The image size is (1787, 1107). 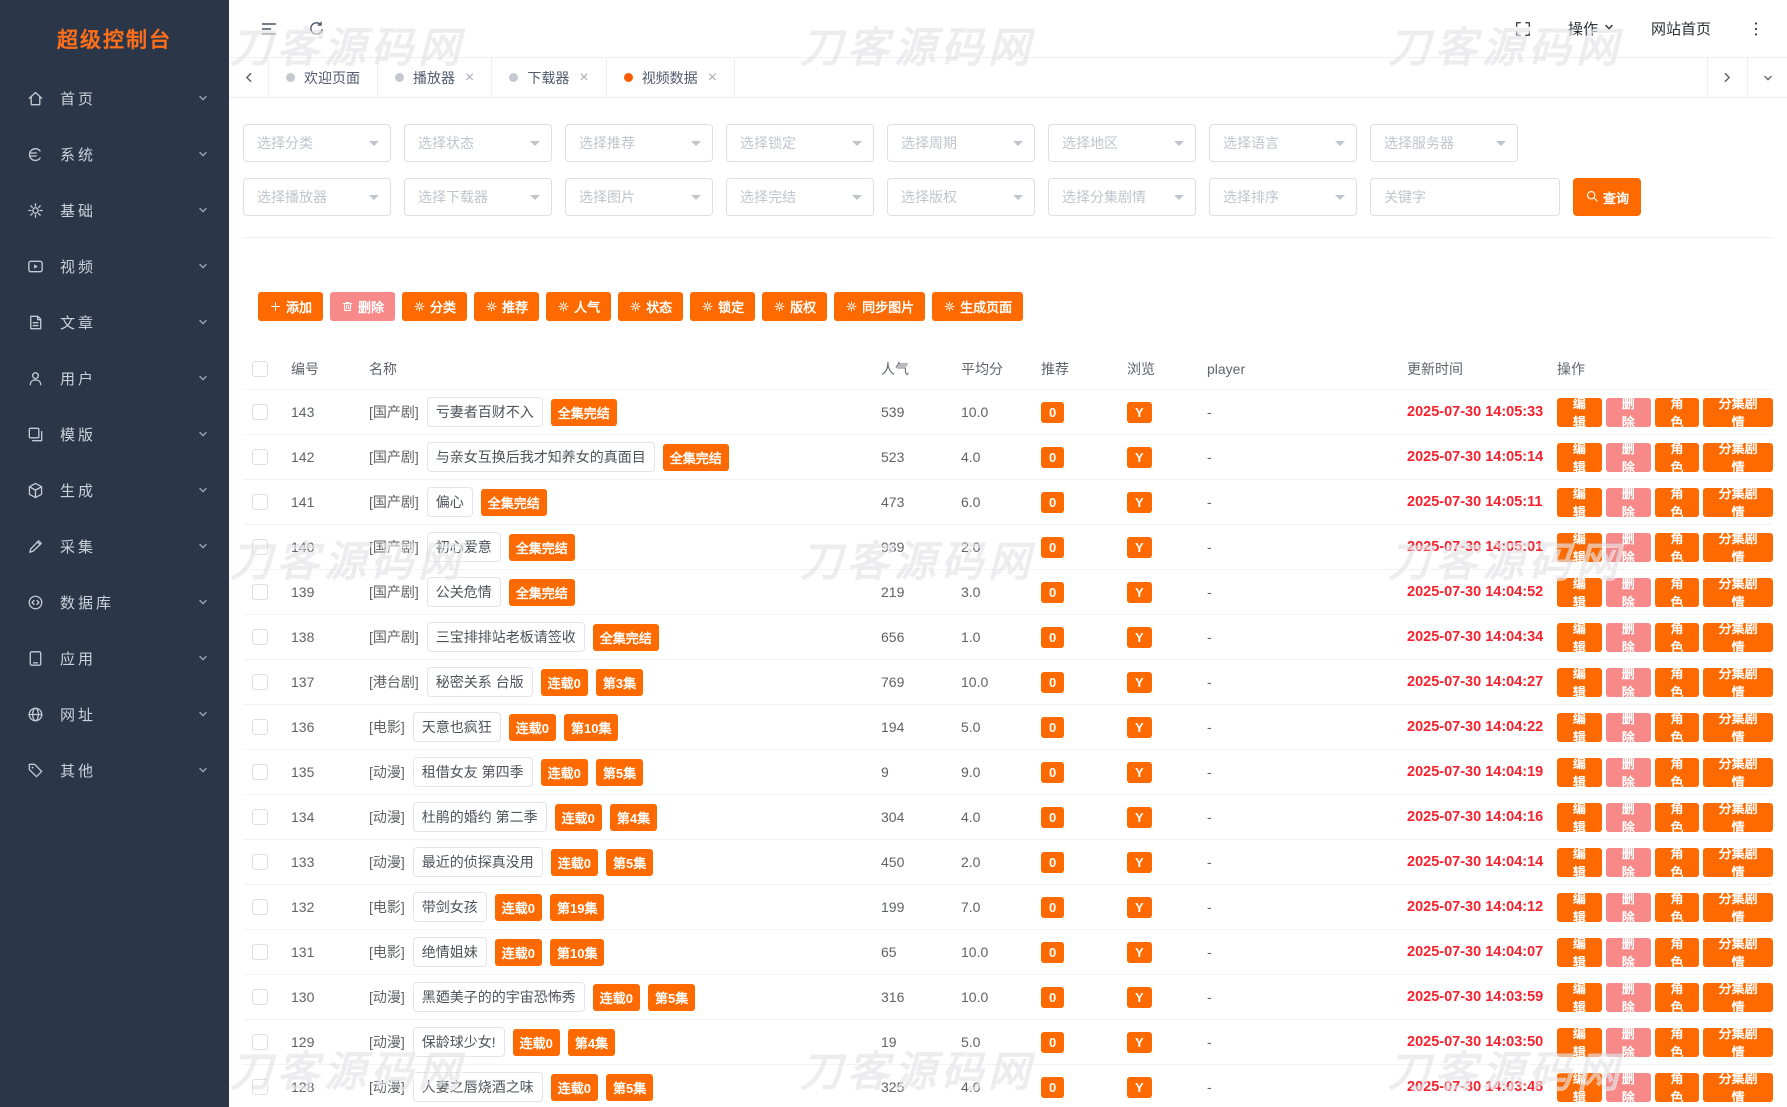 I want to click on tab-welcome: 欢迎页面, so click(x=323, y=77).